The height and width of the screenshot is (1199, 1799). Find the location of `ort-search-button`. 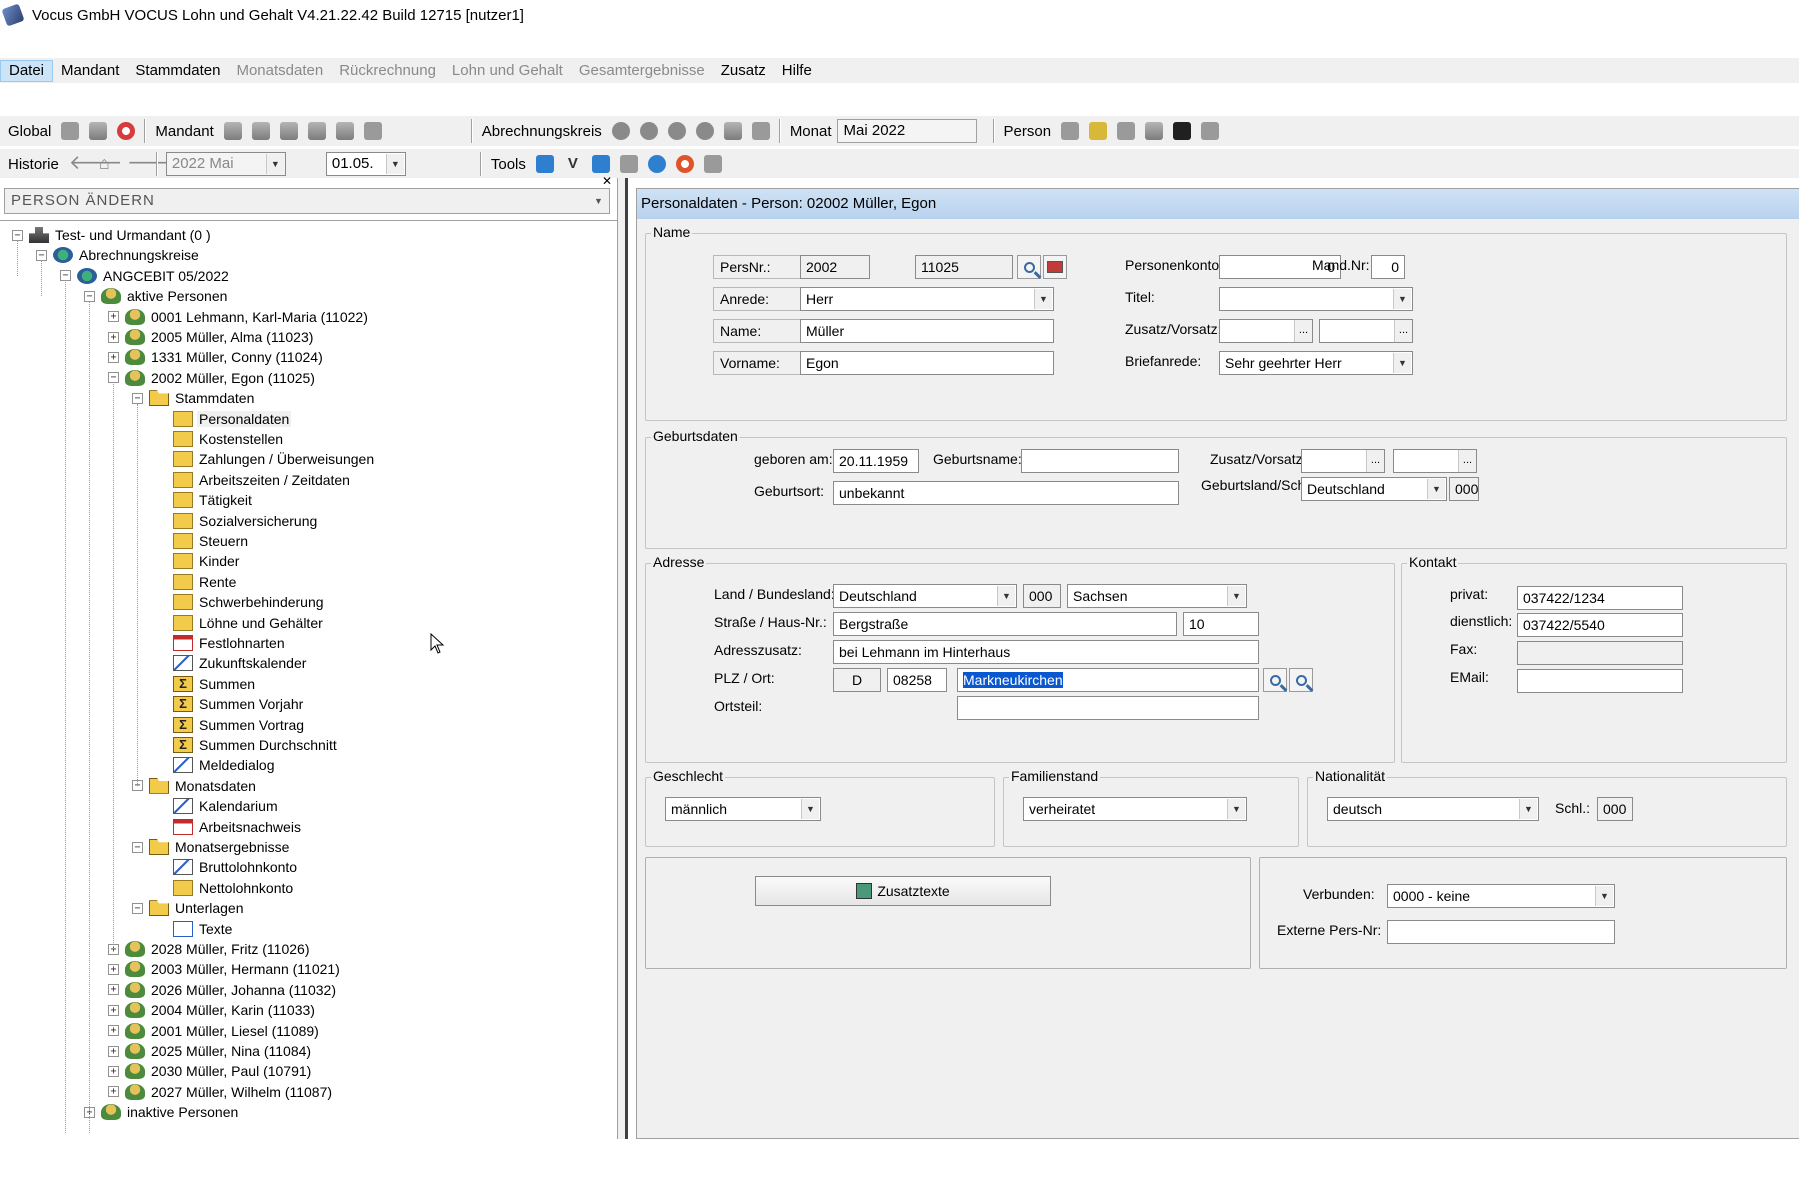

ort-search-button is located at coordinates (1301, 680).